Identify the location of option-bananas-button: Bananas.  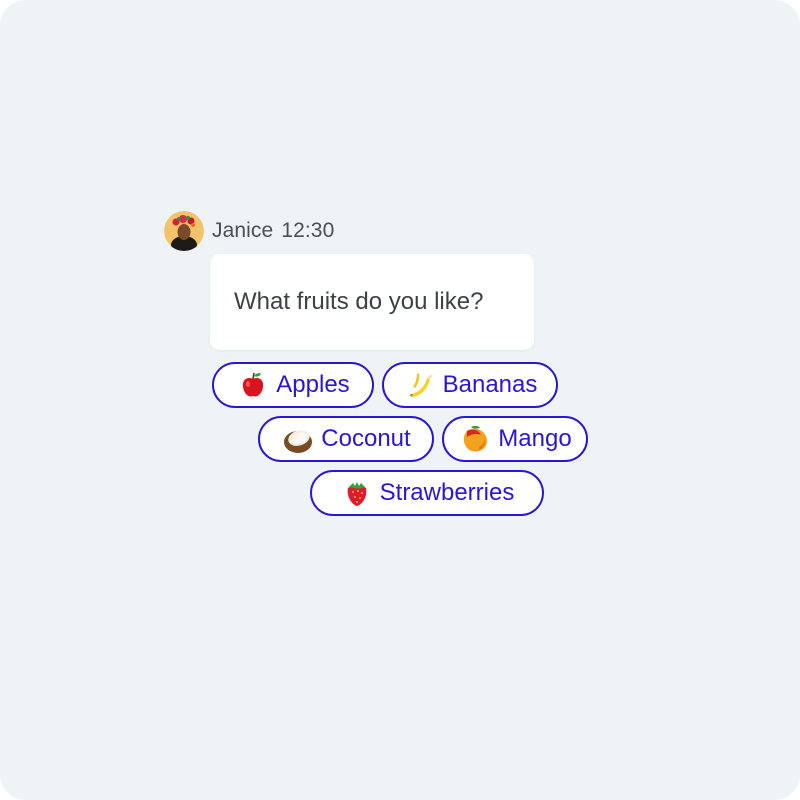
(470, 385).